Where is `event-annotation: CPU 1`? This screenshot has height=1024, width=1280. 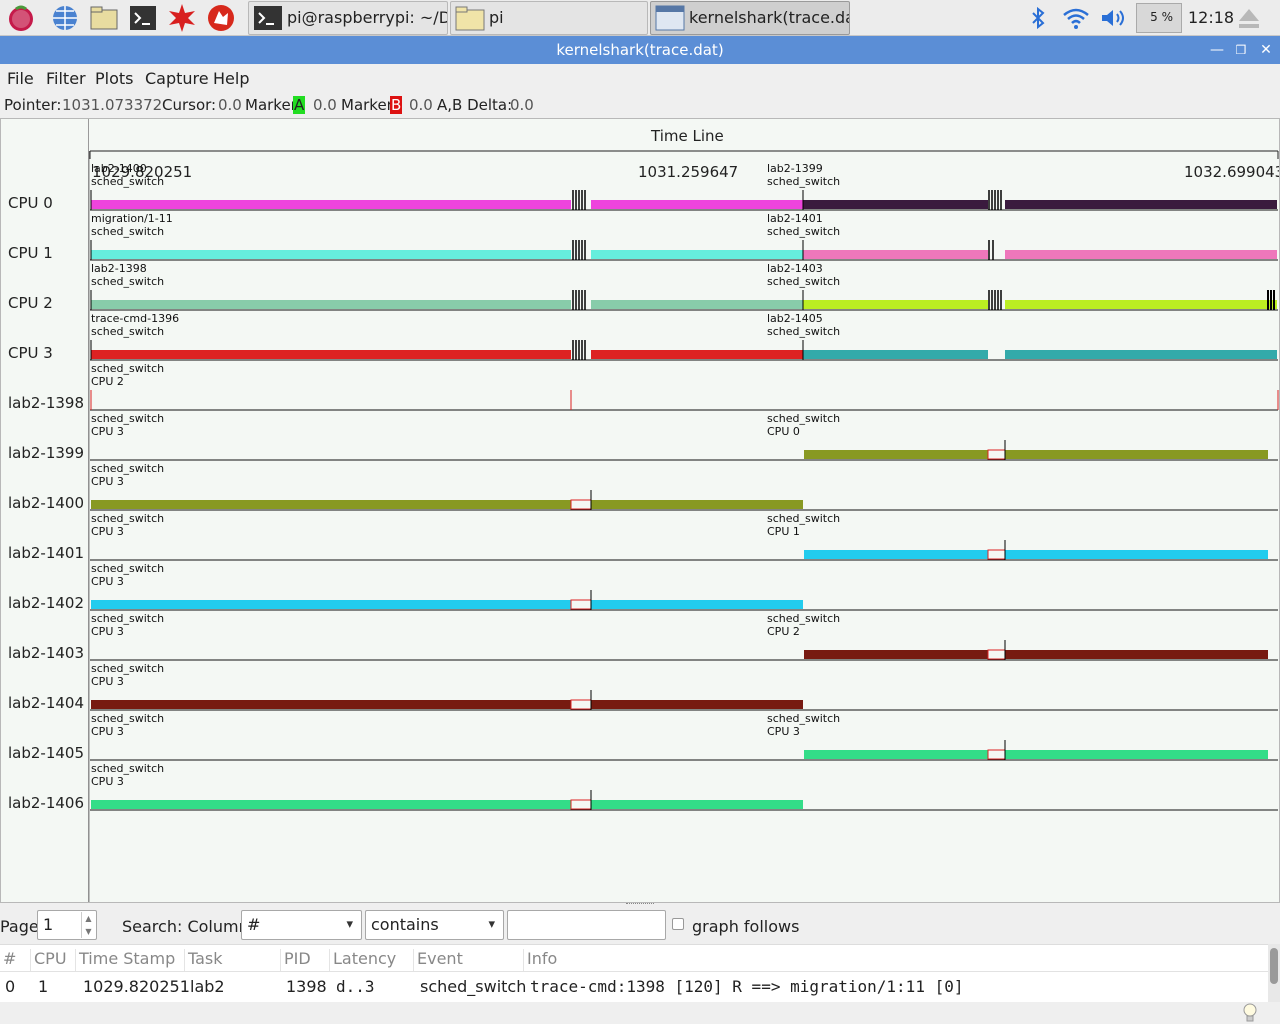
event-annotation: CPU 1 is located at coordinates (783, 531).